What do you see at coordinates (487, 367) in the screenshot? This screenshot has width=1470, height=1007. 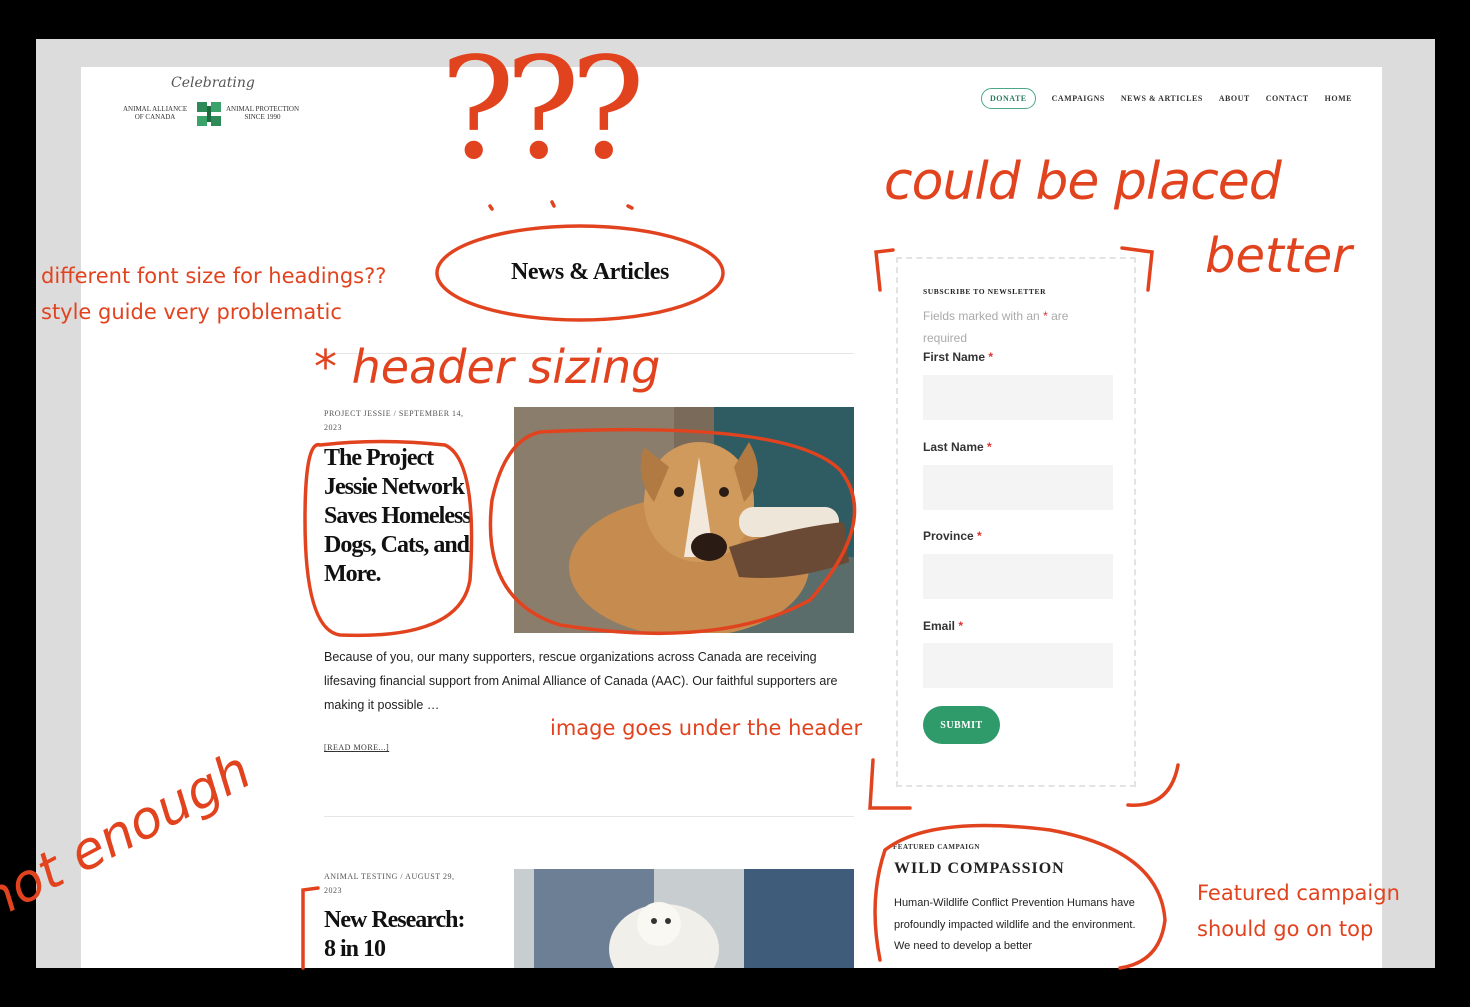 I see `annotation-header-sizing: * header sizing` at bounding box center [487, 367].